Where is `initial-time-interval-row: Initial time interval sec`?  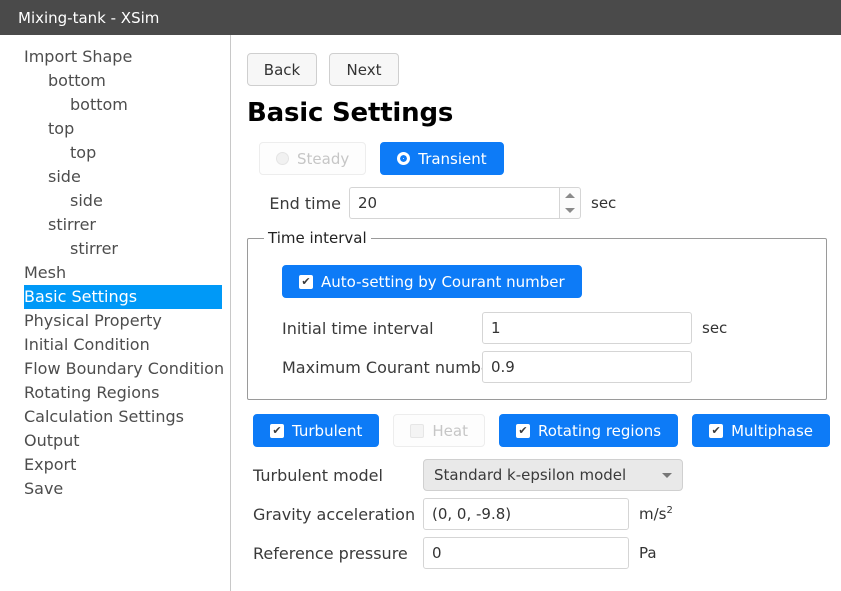
initial-time-interval-row: Initial time interval sec is located at coordinates (548, 328).